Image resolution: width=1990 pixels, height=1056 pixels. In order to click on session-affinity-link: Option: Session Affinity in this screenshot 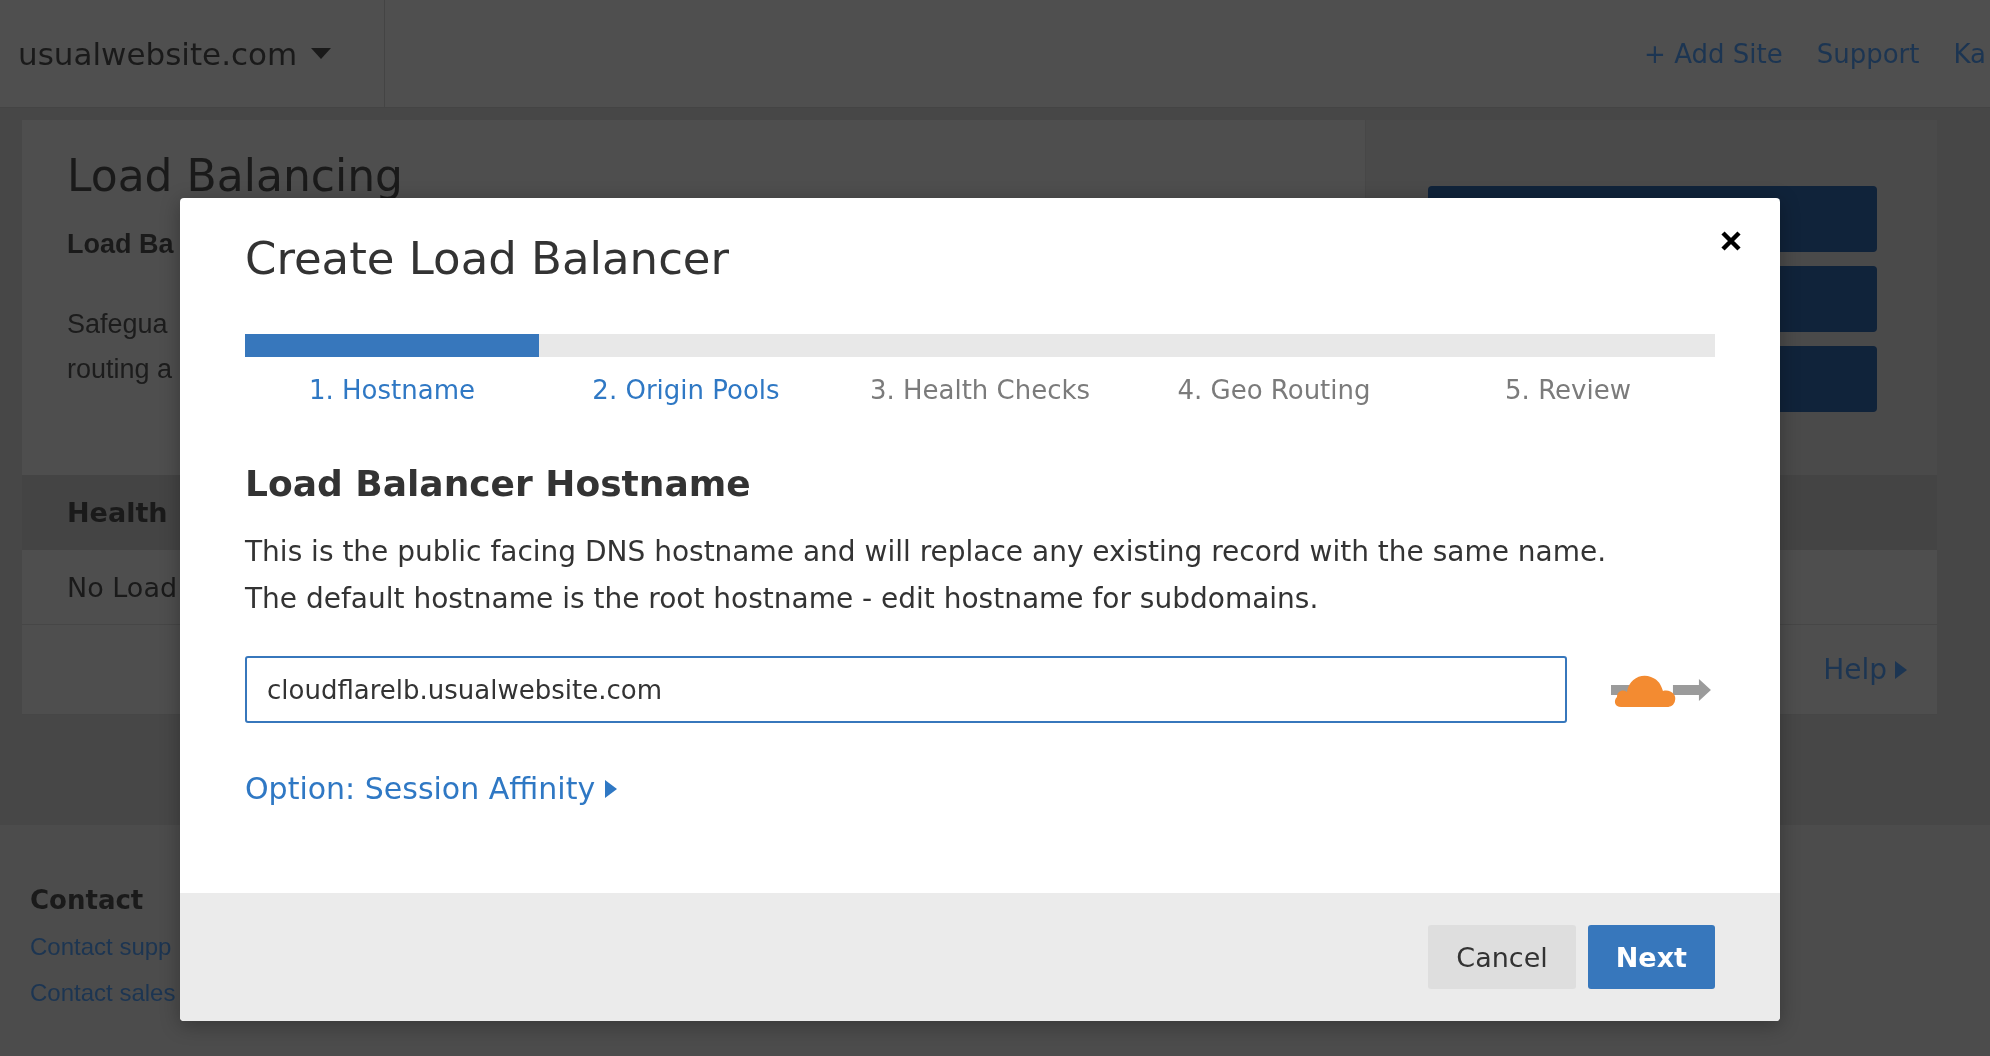, I will do `click(431, 788)`.